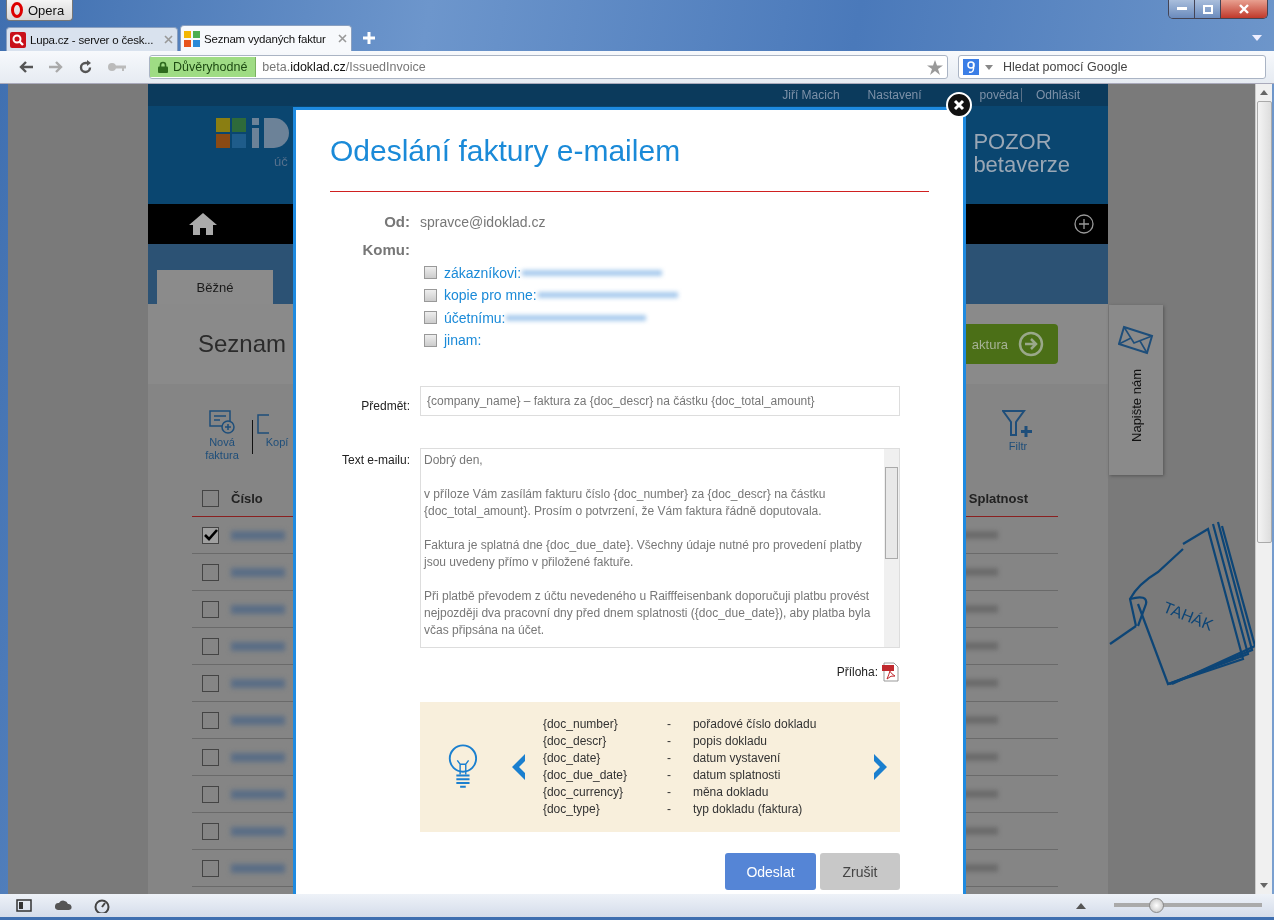 The height and width of the screenshot is (920, 1274). Describe the element at coordinates (1084, 224) in the screenshot. I see `add-circle-icon` at that location.